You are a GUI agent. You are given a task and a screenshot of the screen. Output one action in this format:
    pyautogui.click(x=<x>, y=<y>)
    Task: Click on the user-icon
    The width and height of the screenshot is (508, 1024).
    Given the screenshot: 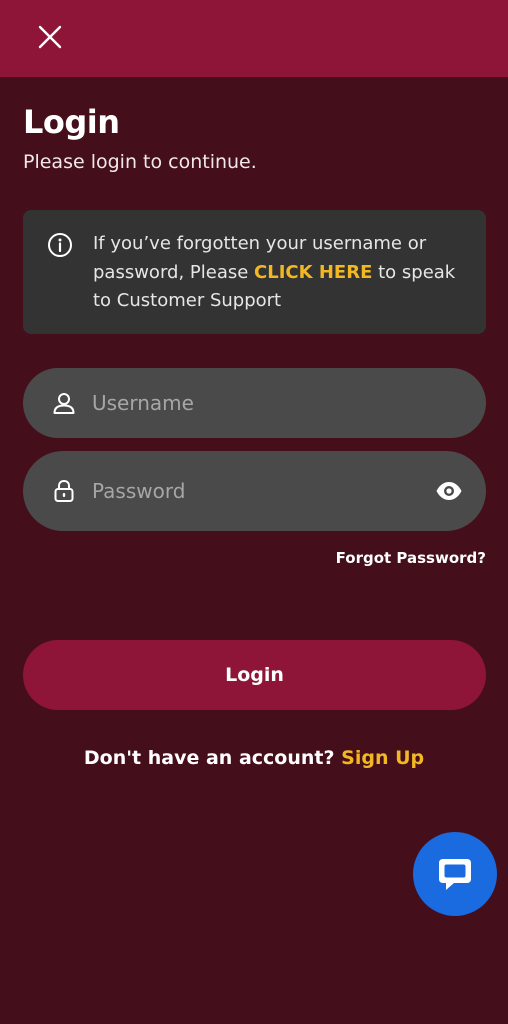 What is the action you would take?
    pyautogui.click(x=64, y=403)
    